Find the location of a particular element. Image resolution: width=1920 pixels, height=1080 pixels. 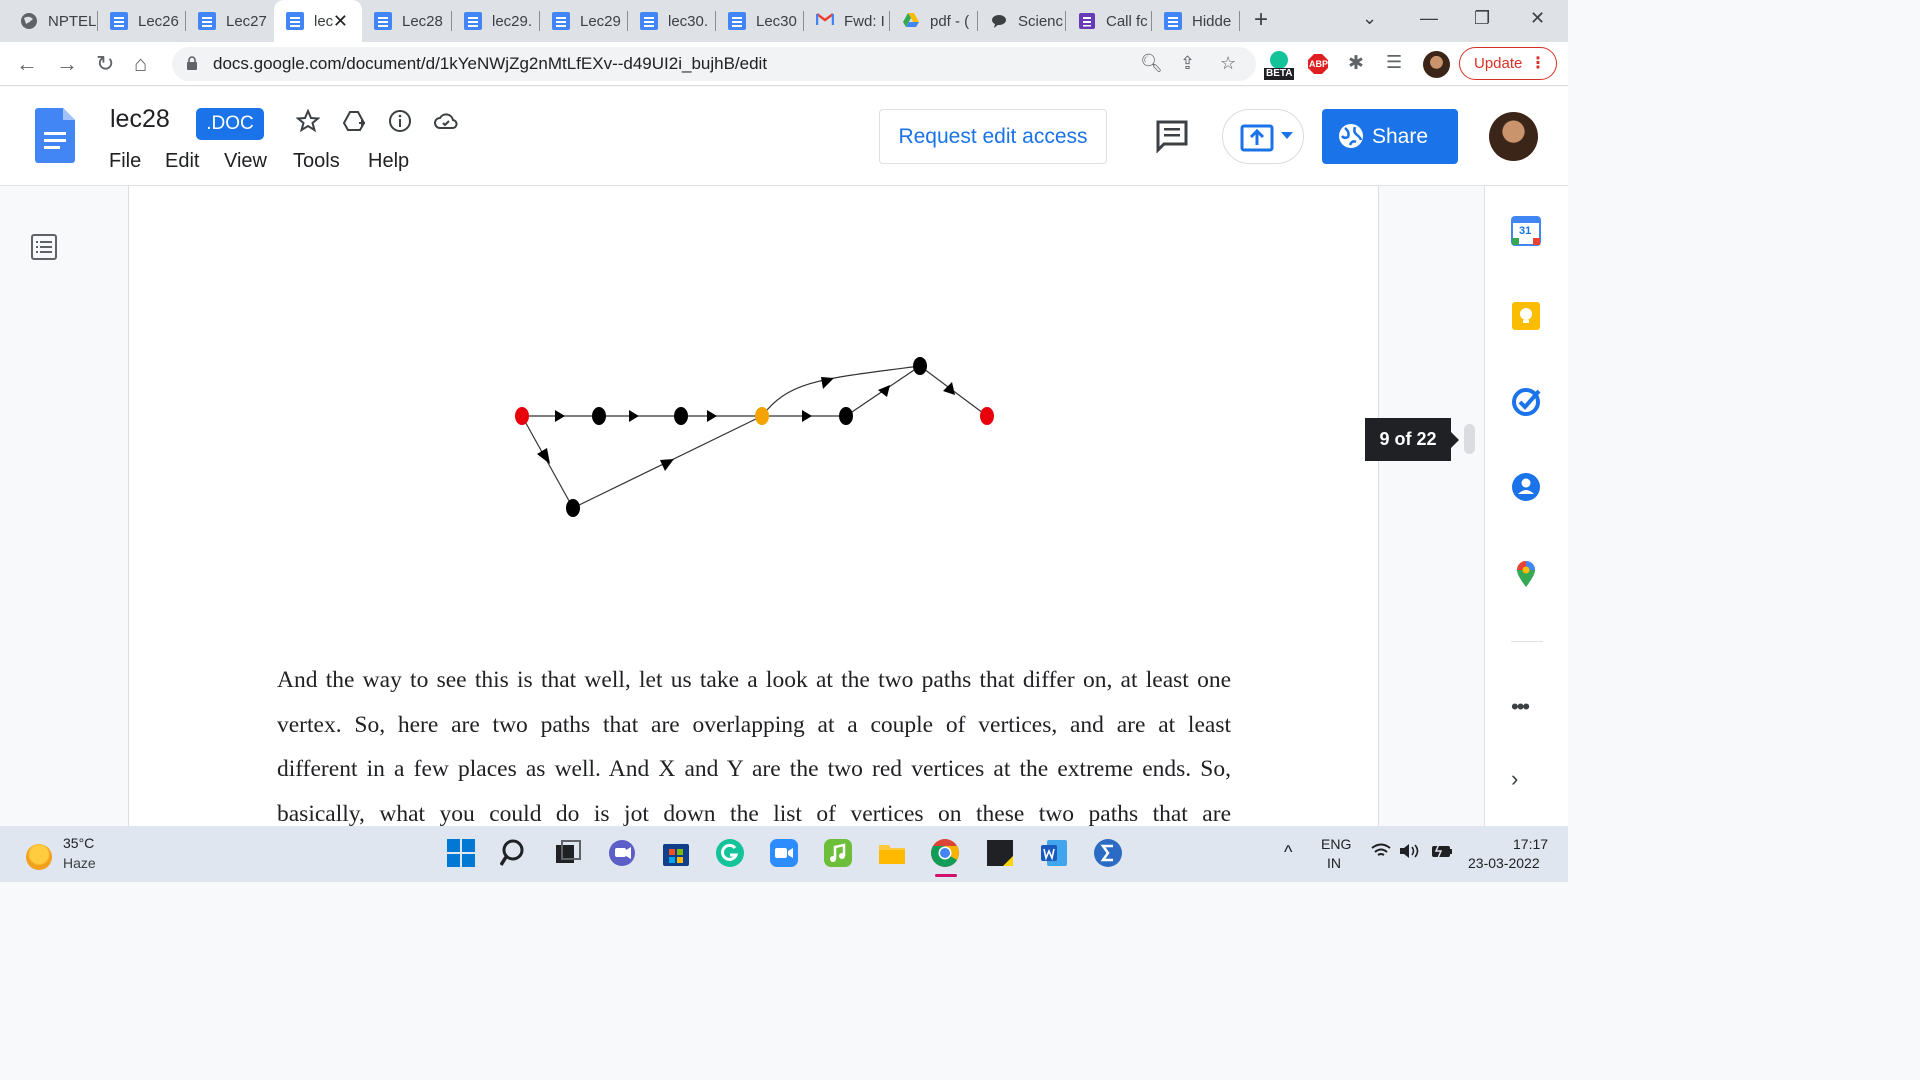

present-upload-icon is located at coordinates (1257, 138).